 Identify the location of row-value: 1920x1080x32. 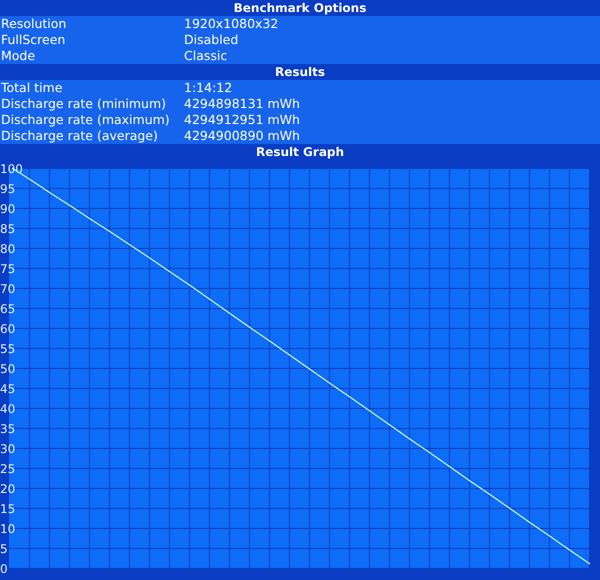
(231, 24).